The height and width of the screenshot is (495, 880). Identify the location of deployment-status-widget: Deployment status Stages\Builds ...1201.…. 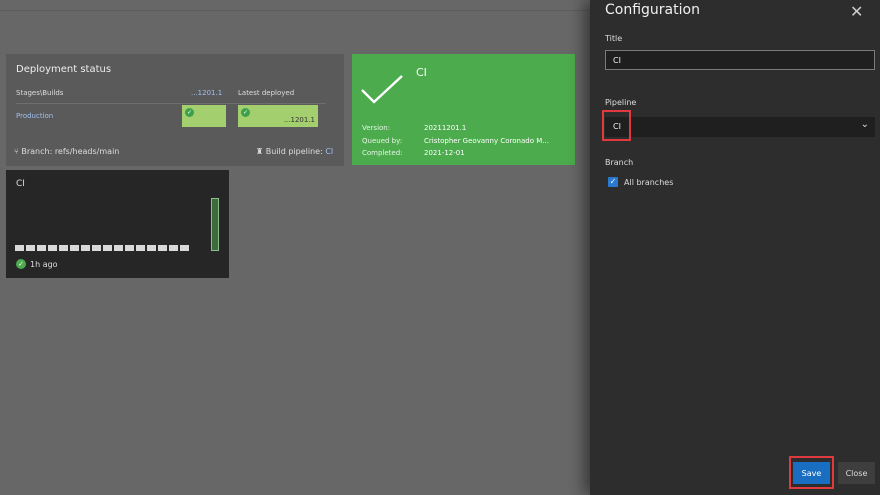
(175, 110).